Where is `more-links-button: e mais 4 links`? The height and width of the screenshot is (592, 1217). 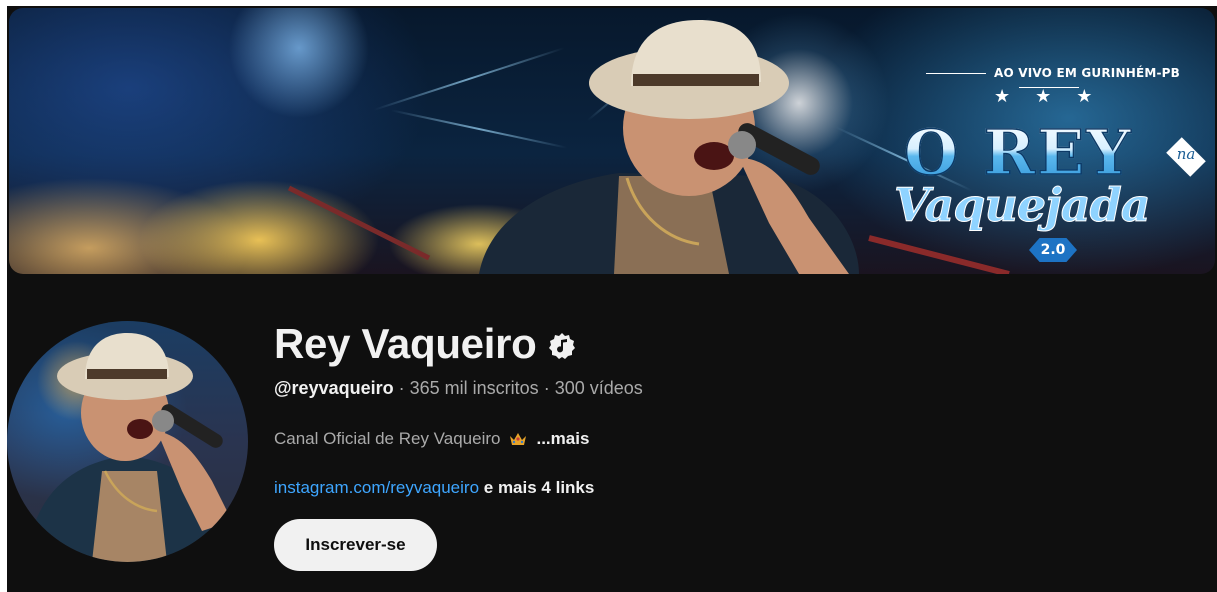
more-links-button: e mais 4 links is located at coordinates (539, 487).